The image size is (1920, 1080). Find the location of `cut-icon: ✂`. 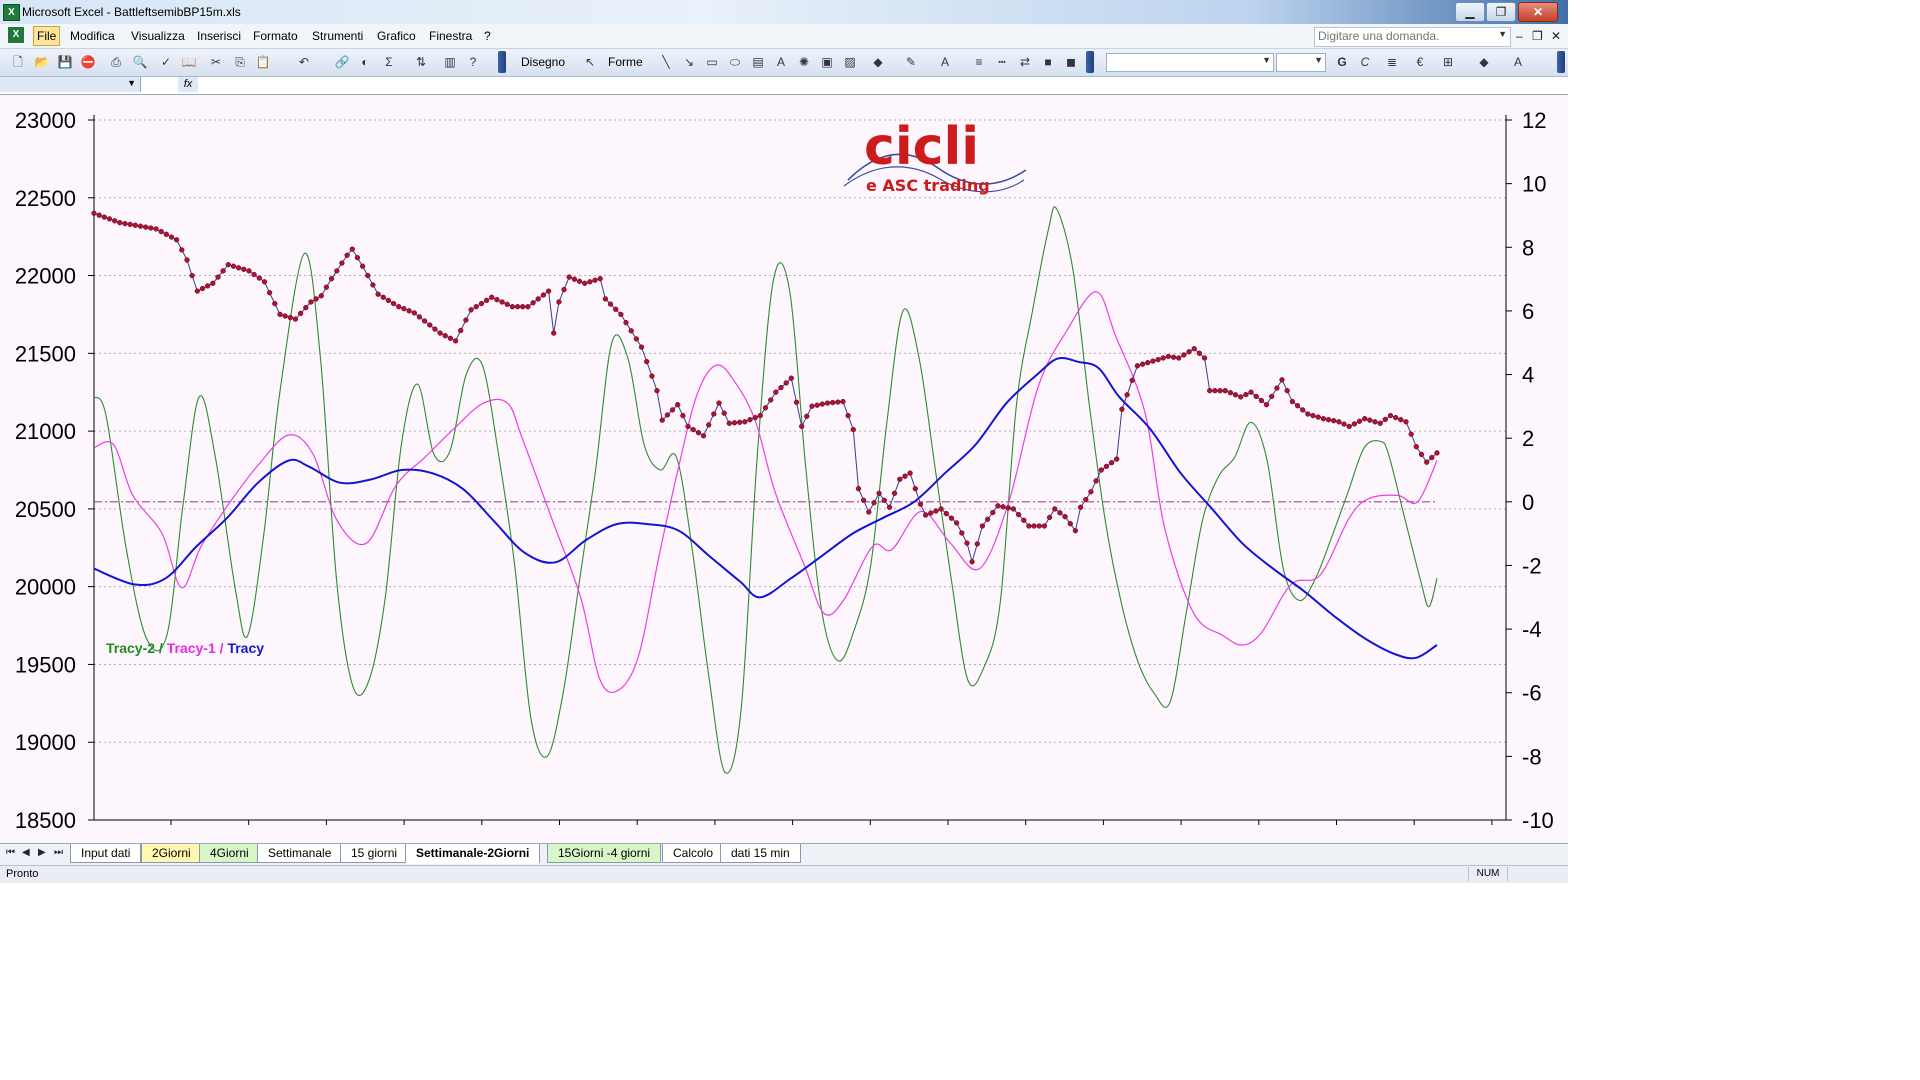

cut-icon: ✂ is located at coordinates (216, 62).